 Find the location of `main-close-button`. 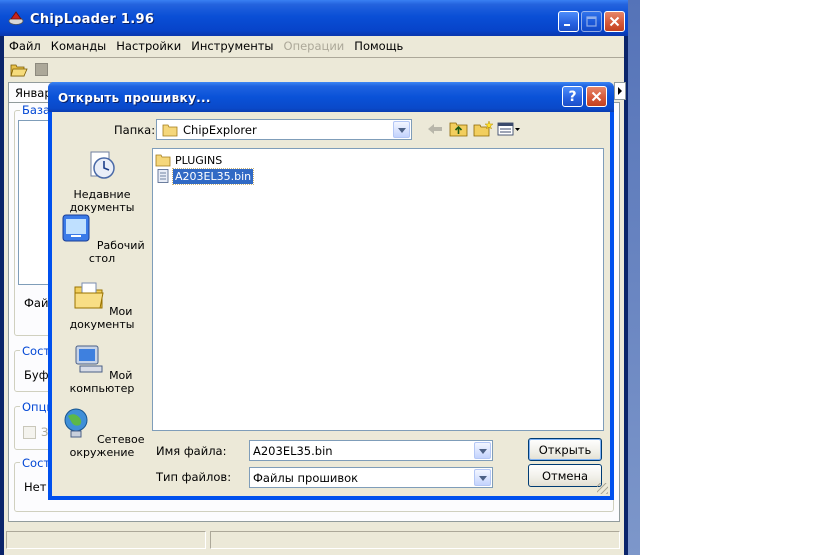

main-close-button is located at coordinates (614, 21).